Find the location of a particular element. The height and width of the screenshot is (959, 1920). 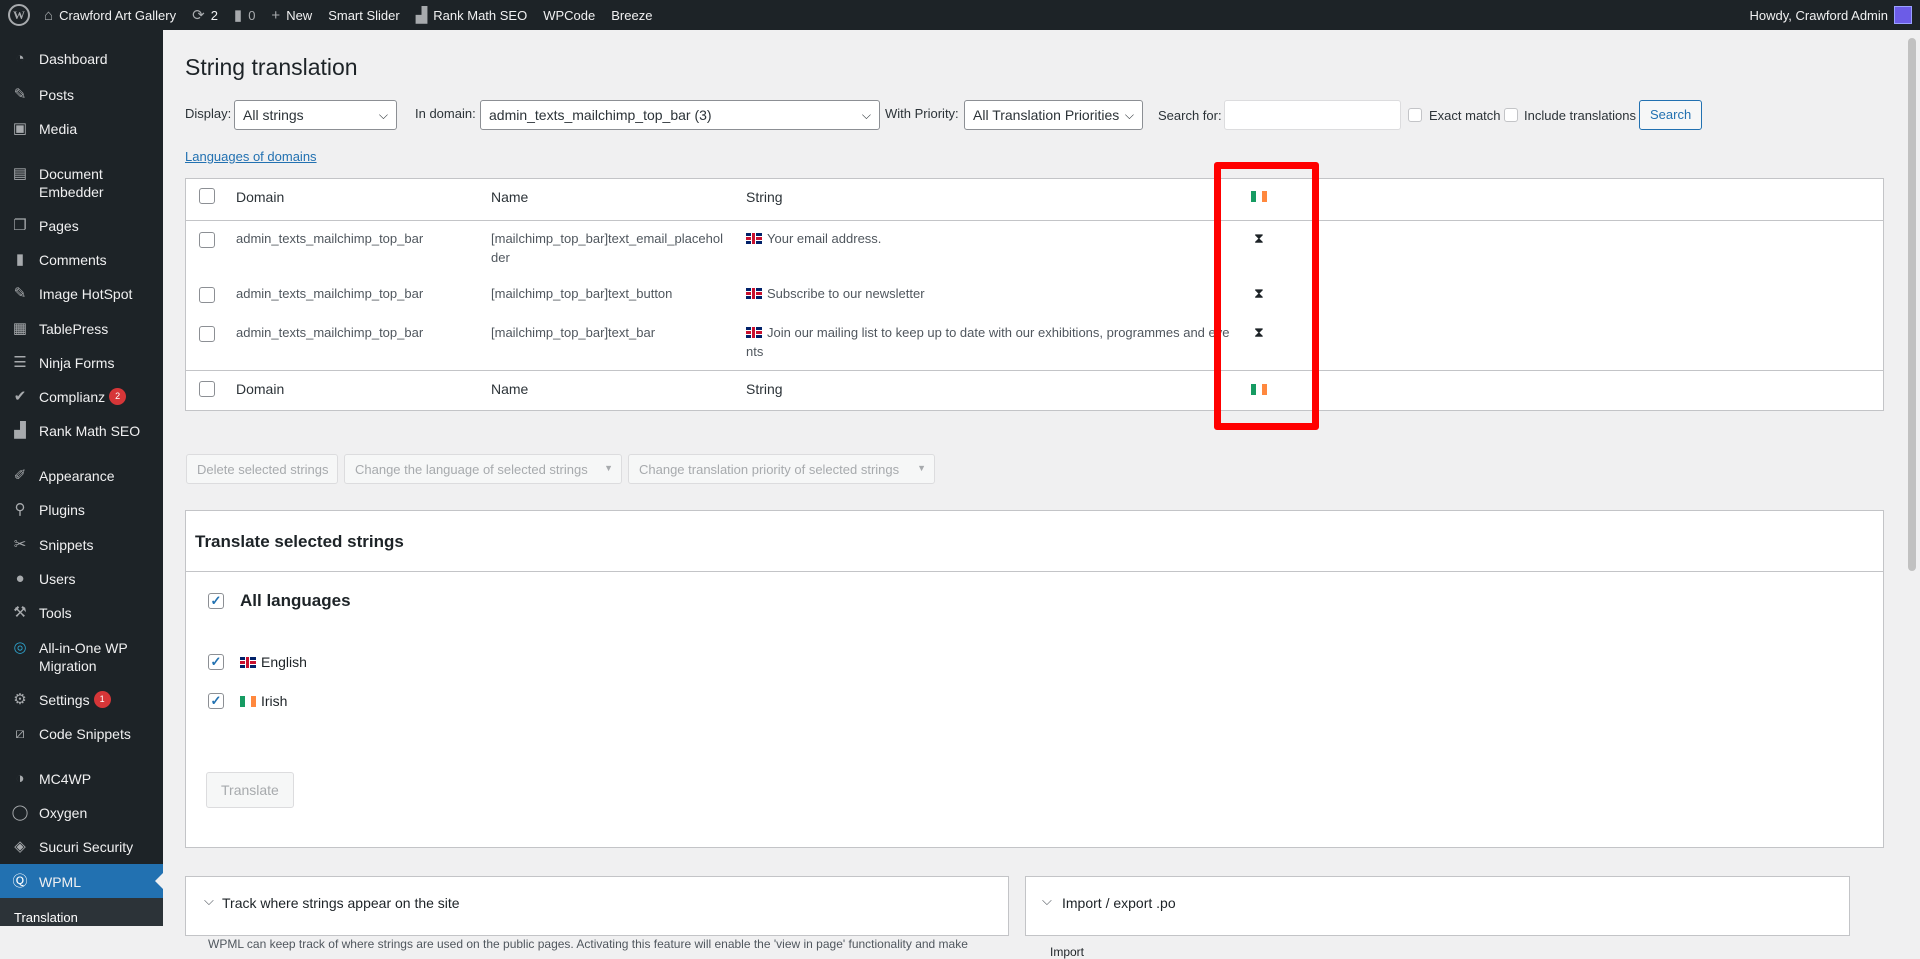

search-button: Search is located at coordinates (1671, 115).